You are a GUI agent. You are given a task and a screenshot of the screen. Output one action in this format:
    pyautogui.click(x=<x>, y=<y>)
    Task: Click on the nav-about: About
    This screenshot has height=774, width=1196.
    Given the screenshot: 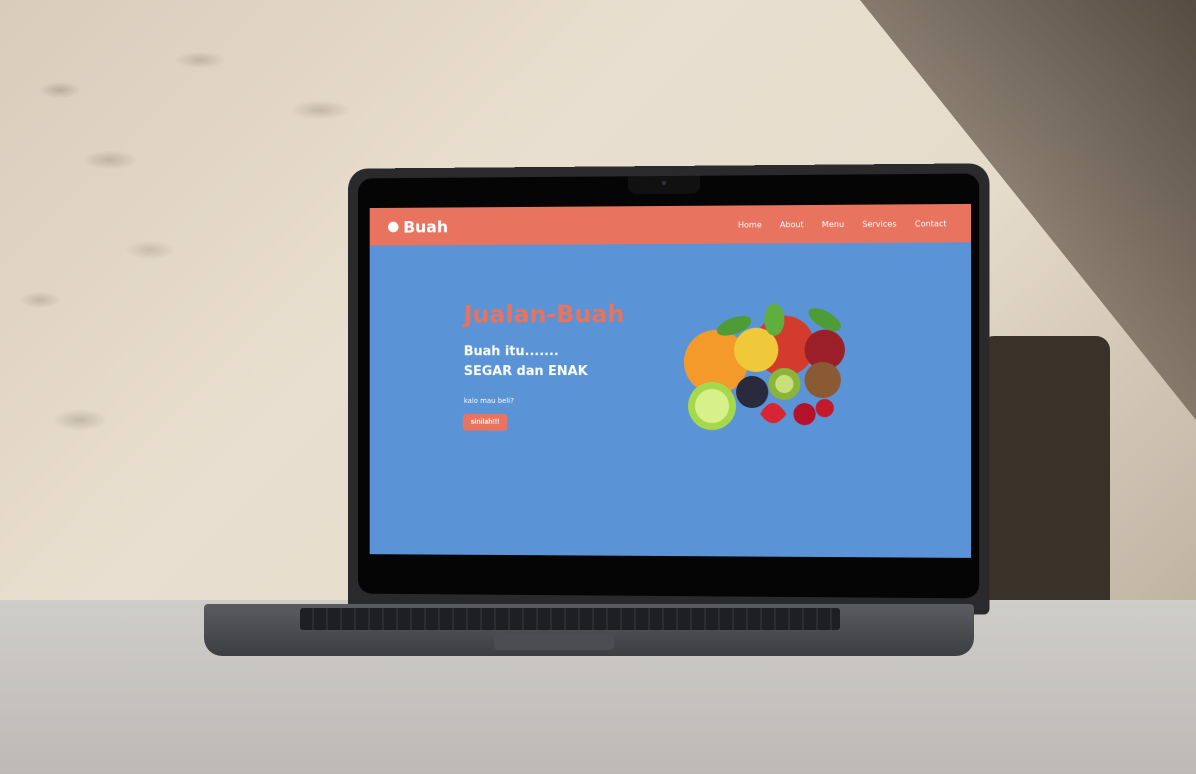 What is the action you would take?
    pyautogui.click(x=792, y=224)
    